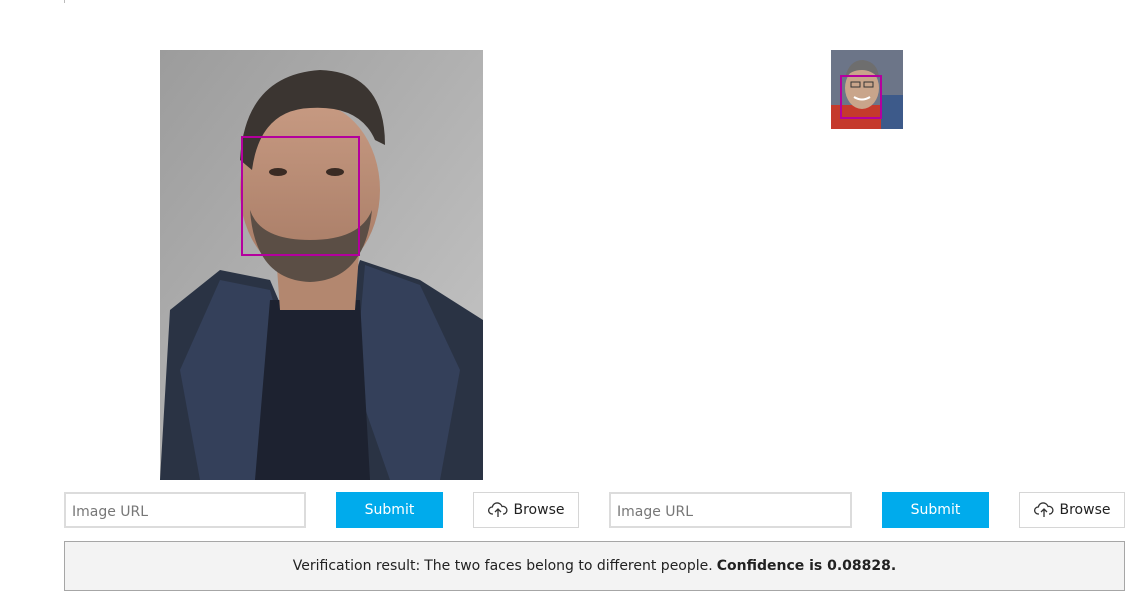 This screenshot has height=616, width=1139. Describe the element at coordinates (300, 196) in the screenshot. I see `left-face-rectangle` at that location.